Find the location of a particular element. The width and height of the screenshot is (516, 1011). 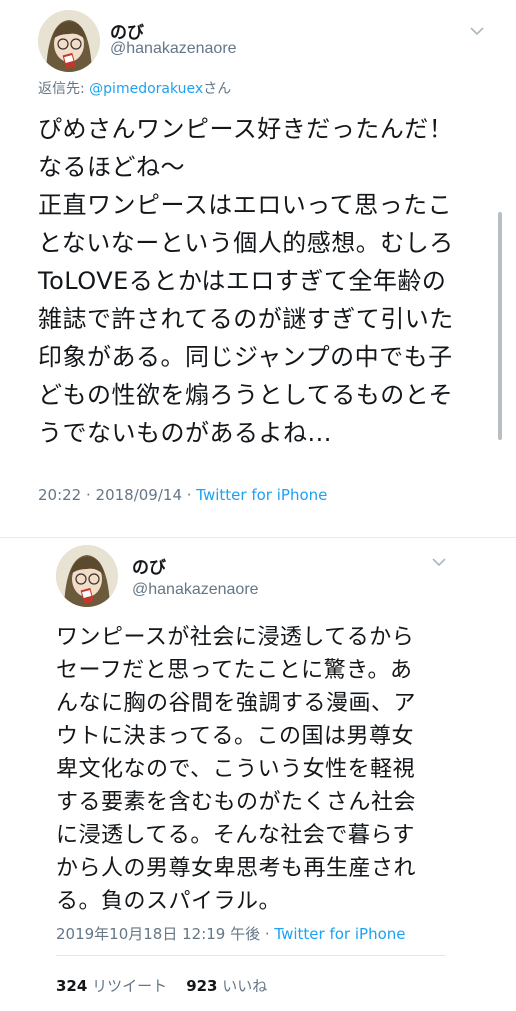

tweet-text-line: 雑誌で許されてるのが謎すぎて引いた is located at coordinates (246, 319).